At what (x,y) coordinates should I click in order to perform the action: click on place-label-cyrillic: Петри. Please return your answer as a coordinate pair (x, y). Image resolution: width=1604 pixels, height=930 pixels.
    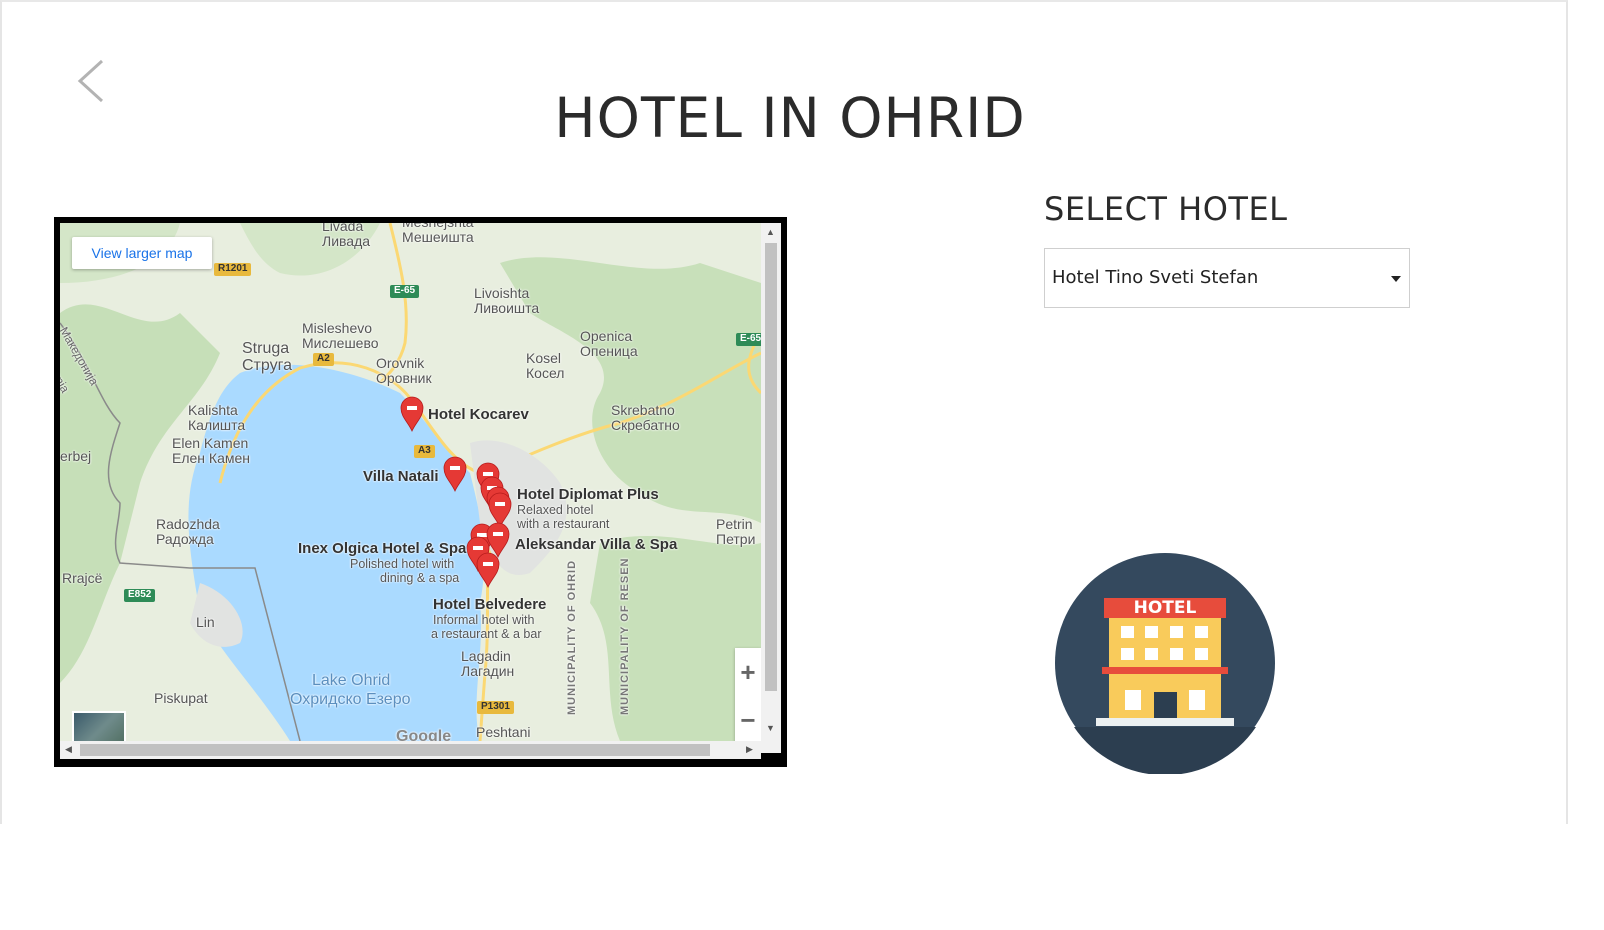
    Looking at the image, I should click on (736, 539).